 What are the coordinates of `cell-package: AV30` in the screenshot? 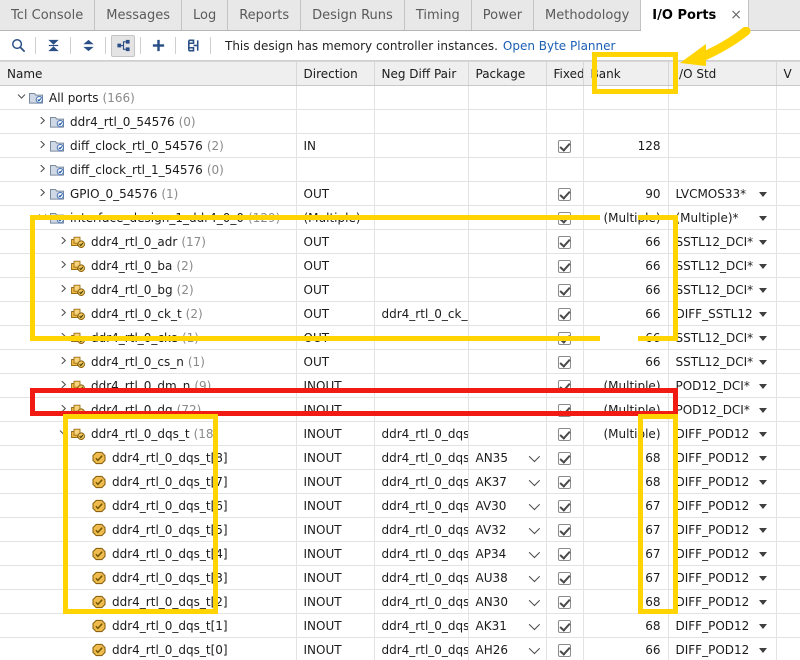 It's located at (507, 505).